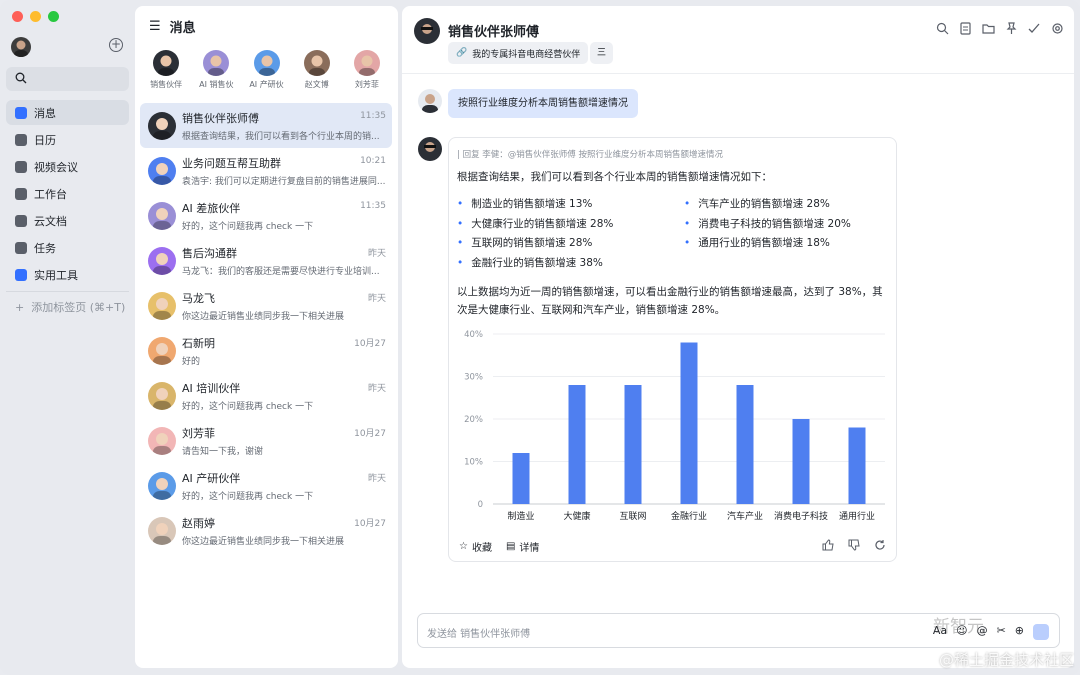 This screenshot has height=675, width=1080. I want to click on y-tick-label: 0, so click(480, 505).